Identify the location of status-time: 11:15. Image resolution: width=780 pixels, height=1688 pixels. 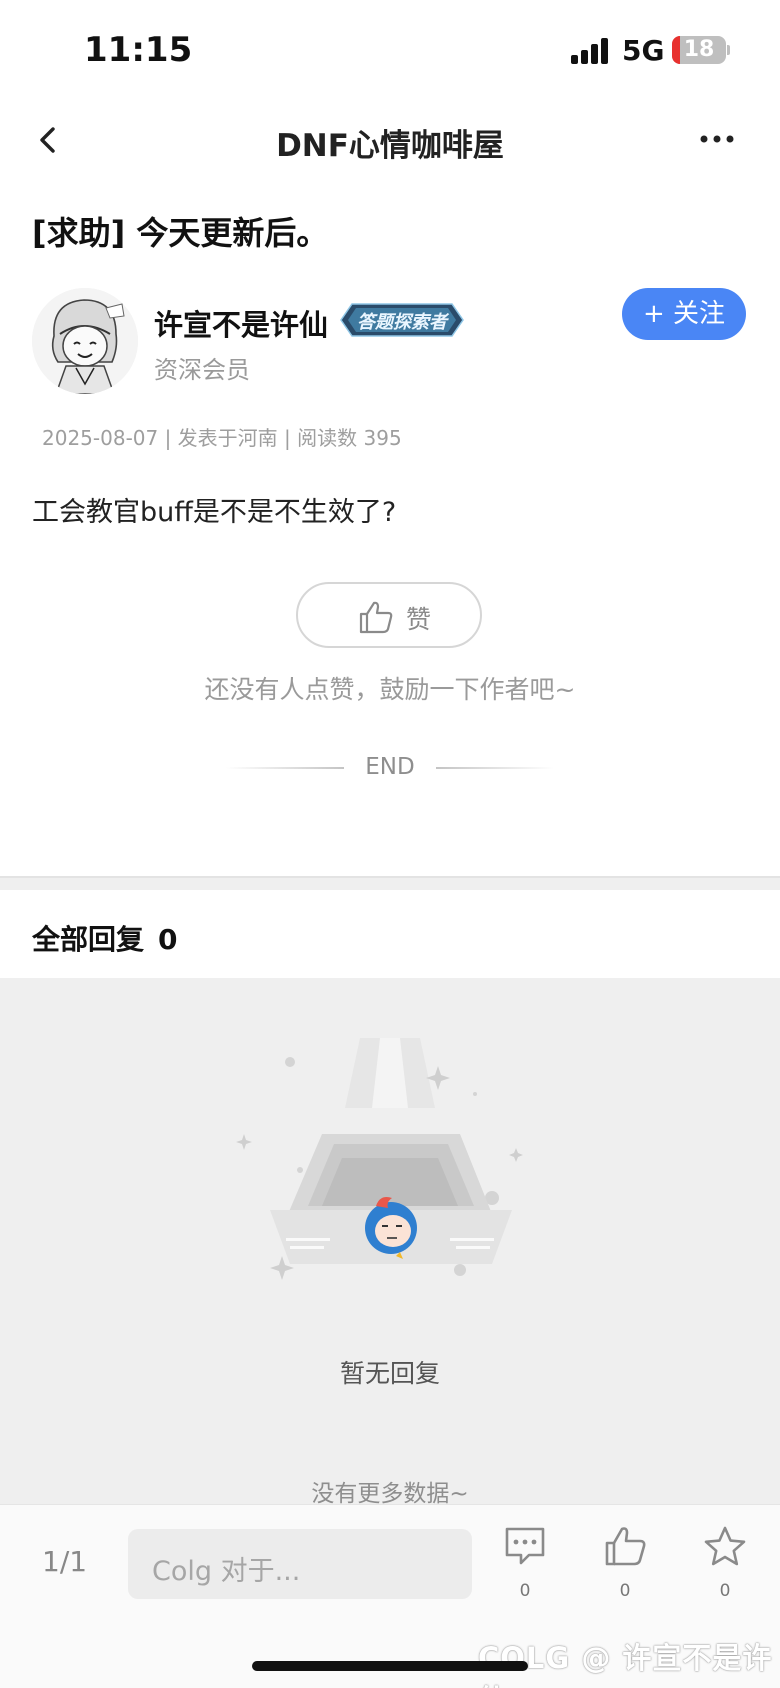
(138, 50).